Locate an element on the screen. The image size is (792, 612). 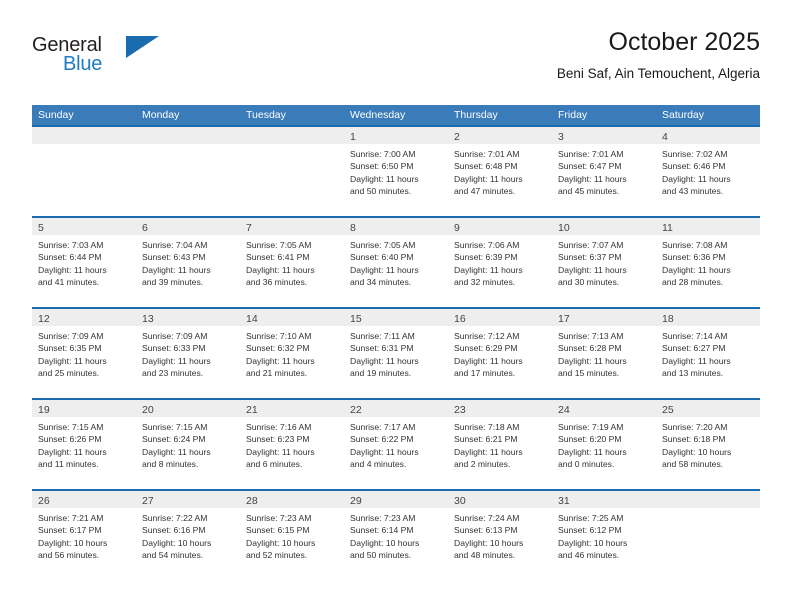
day-number: 13 is located at coordinates (148, 319).